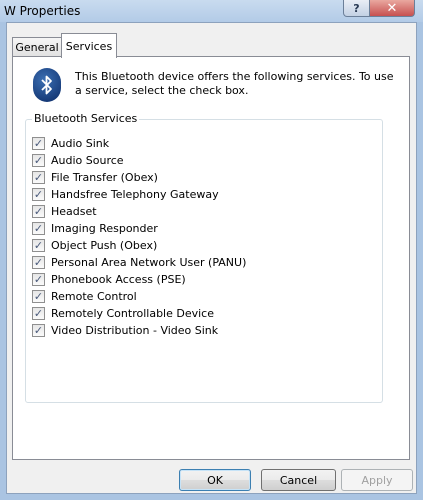  Describe the element at coordinates (356, 8) in the screenshot. I see `help-button: ?` at that location.